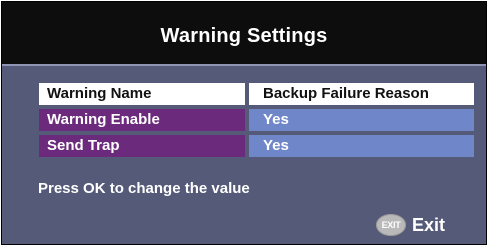 The image size is (490, 248). Describe the element at coordinates (142, 146) in the screenshot. I see `setting-name: Send Trap` at that location.